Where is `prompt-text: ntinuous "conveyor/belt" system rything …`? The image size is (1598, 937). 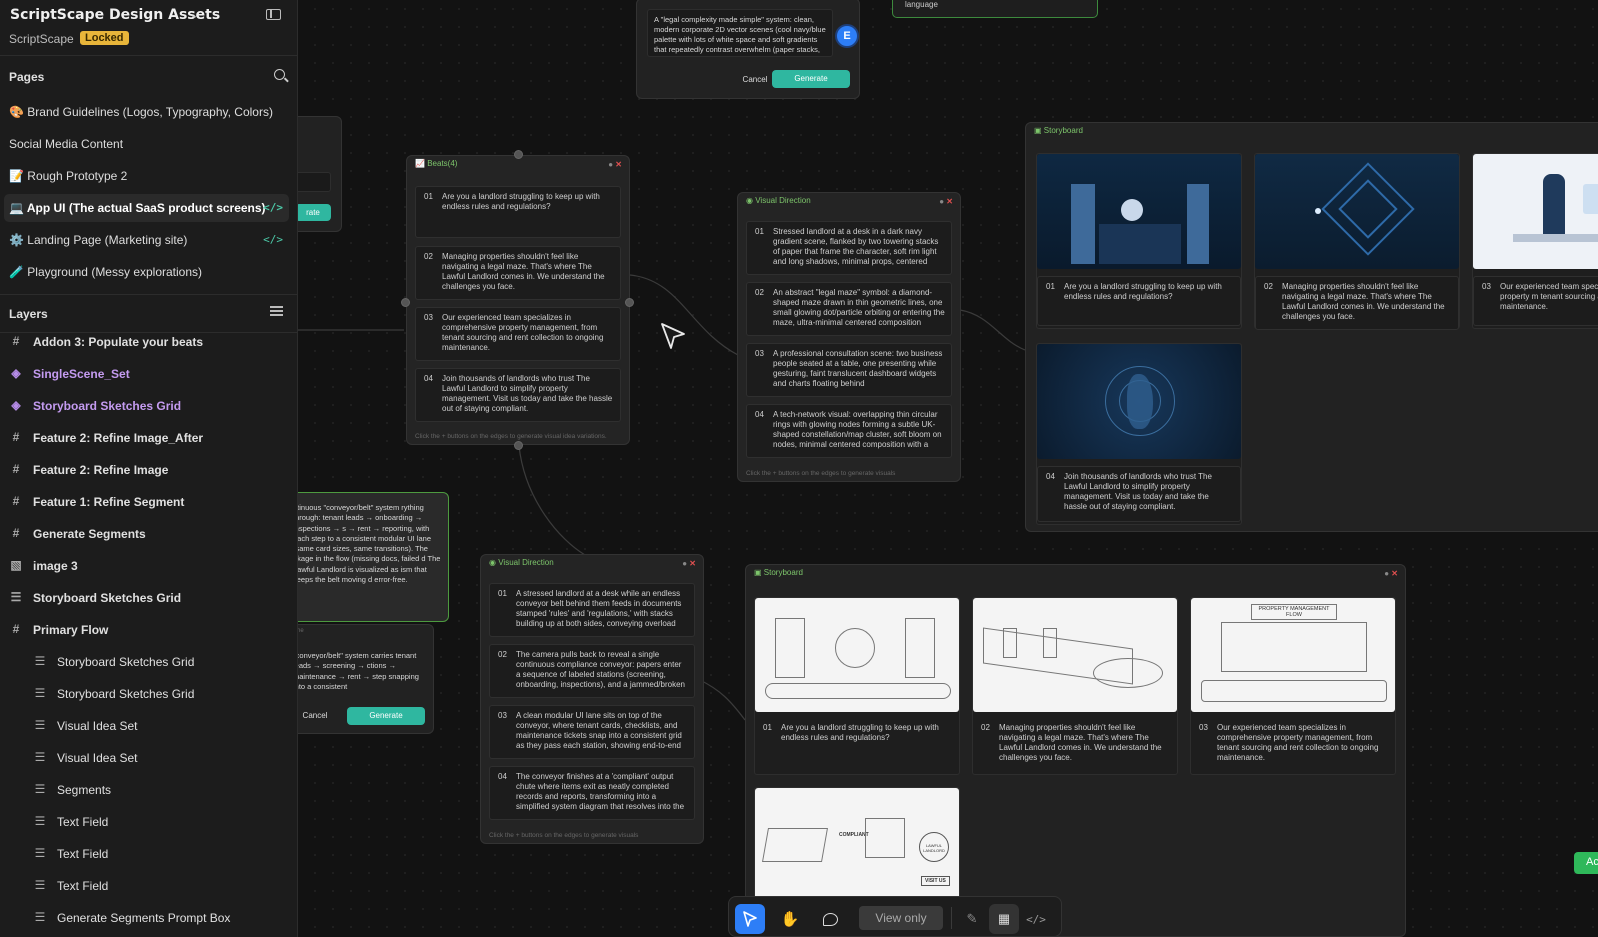
prompt-text: ntinuous "conveyor/belt" system rything … is located at coordinates (367, 544).